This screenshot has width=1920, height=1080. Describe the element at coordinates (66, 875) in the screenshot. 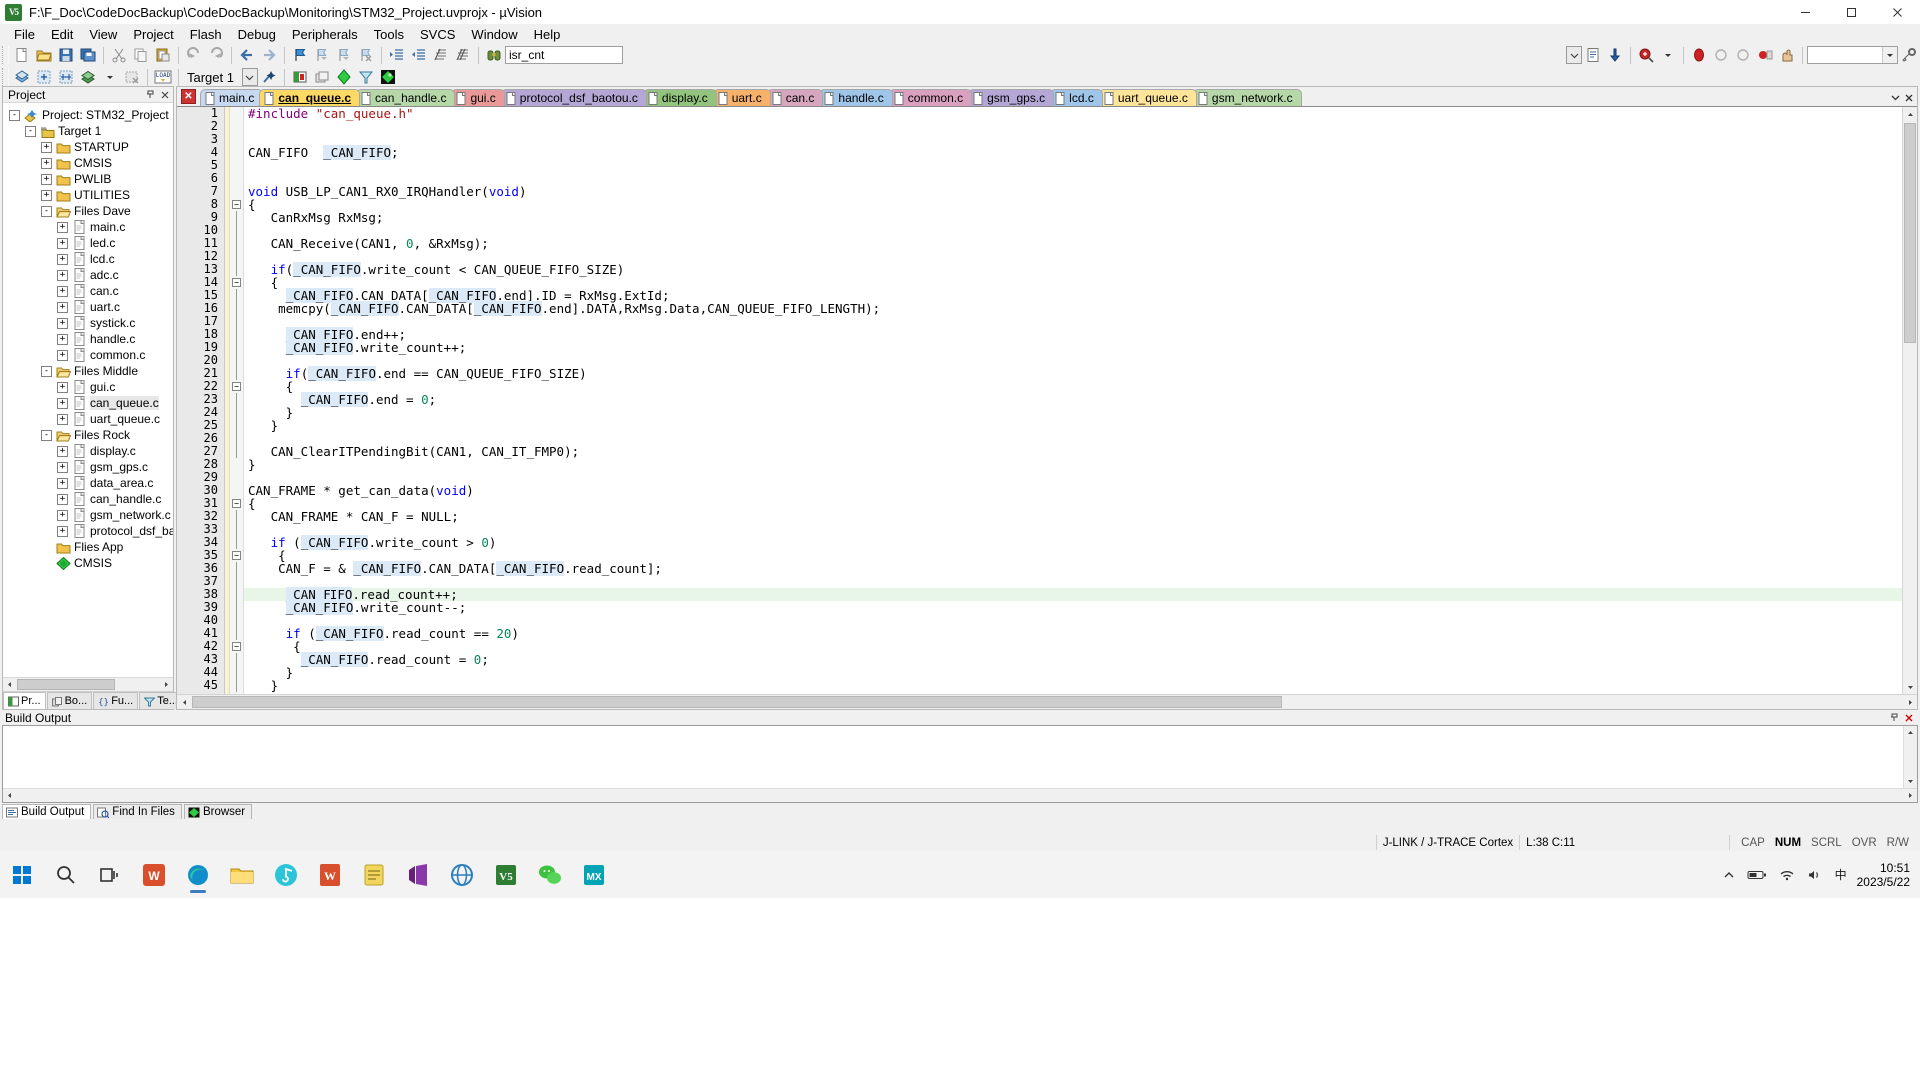

I see `search-icon` at that location.